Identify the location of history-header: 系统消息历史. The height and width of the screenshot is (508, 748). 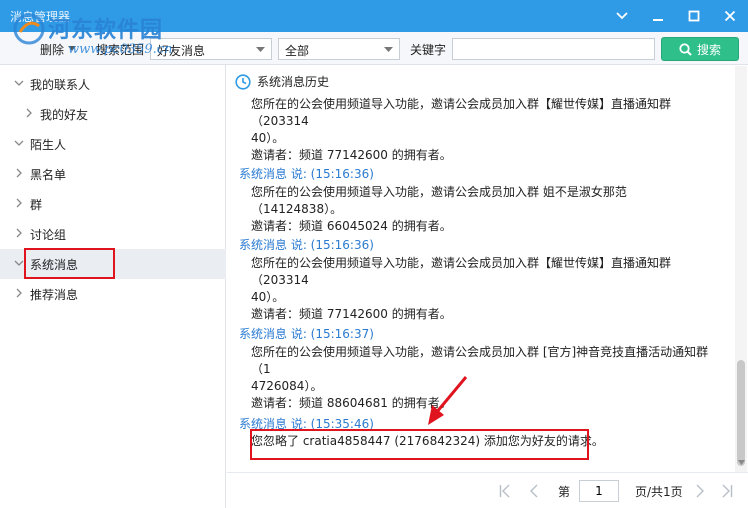
(282, 81).